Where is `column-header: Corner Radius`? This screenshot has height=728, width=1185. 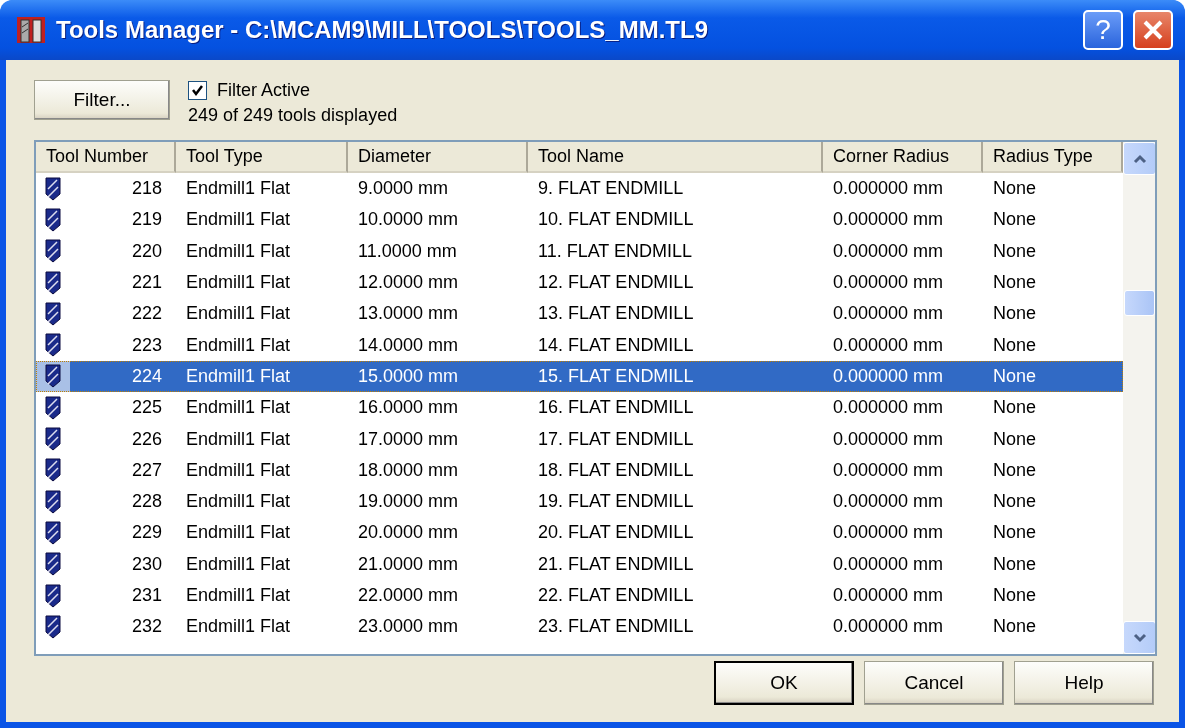
column-header: Corner Radius is located at coordinates (903, 157).